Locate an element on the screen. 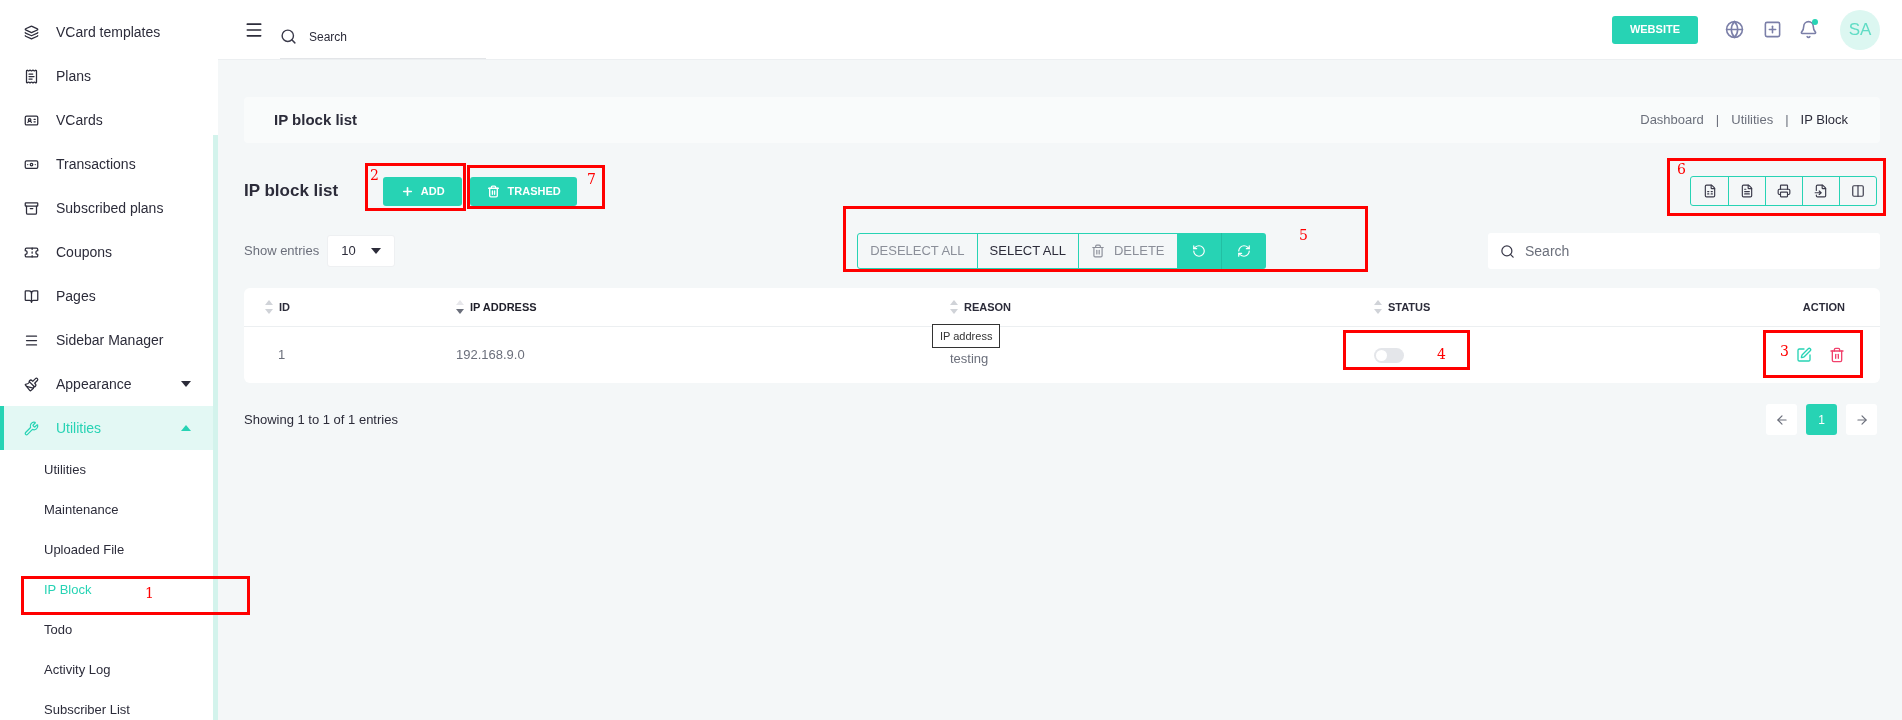 The height and width of the screenshot is (720, 1902). plus-icon is located at coordinates (407, 191).